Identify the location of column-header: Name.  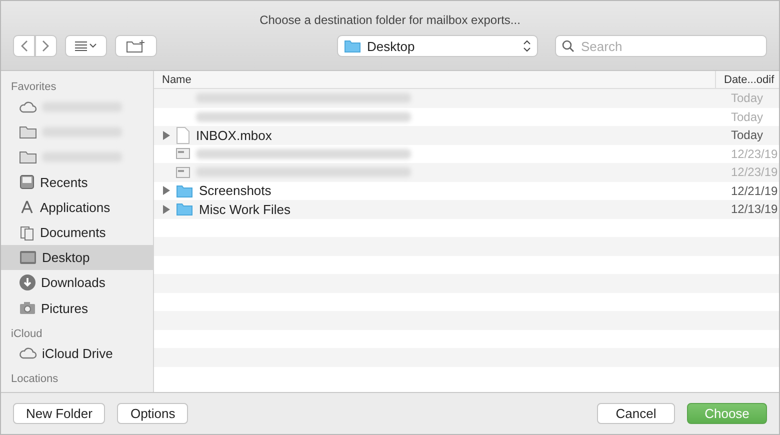
(434, 79).